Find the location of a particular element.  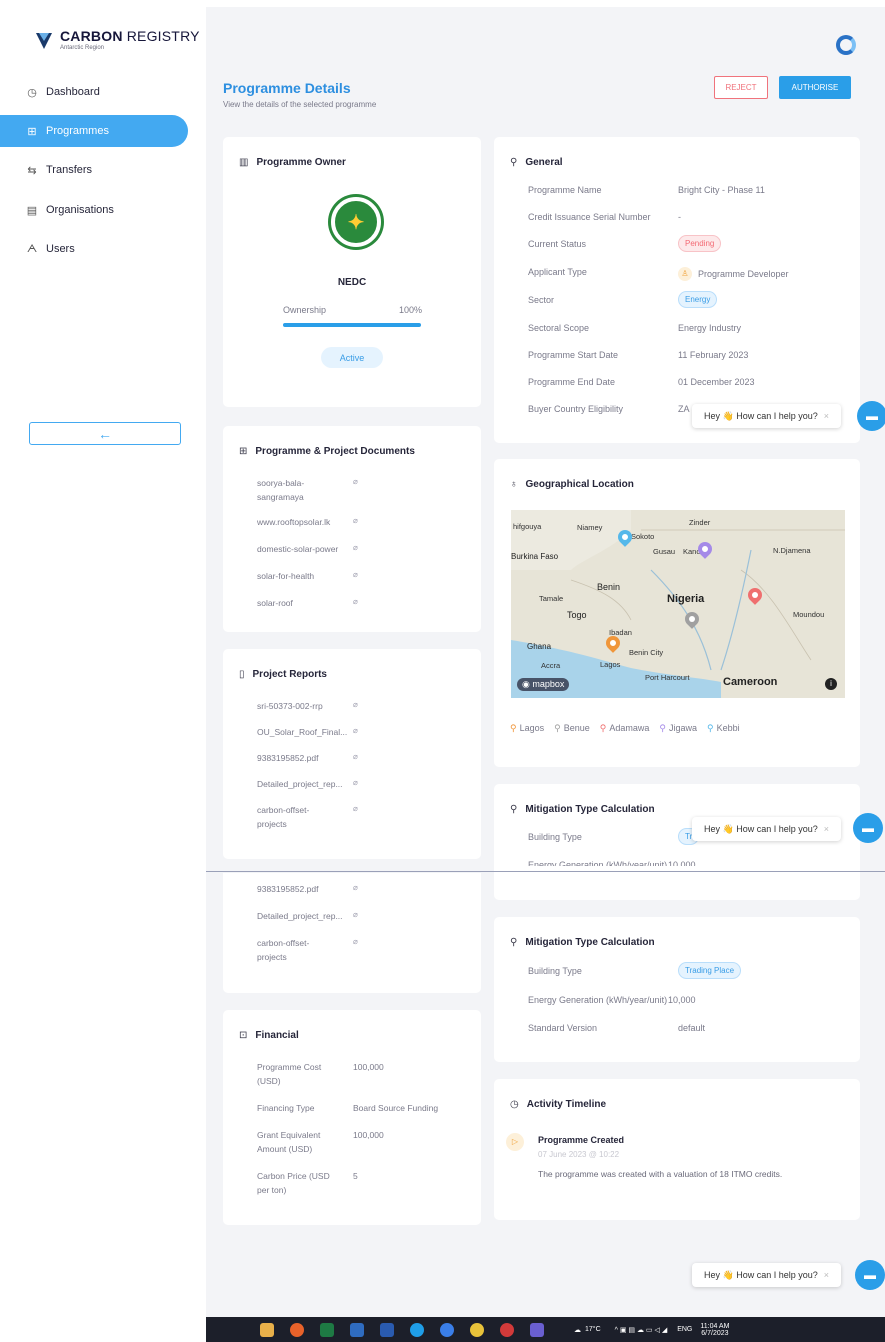

legend-item: ⚲ Lagos is located at coordinates (527, 728).